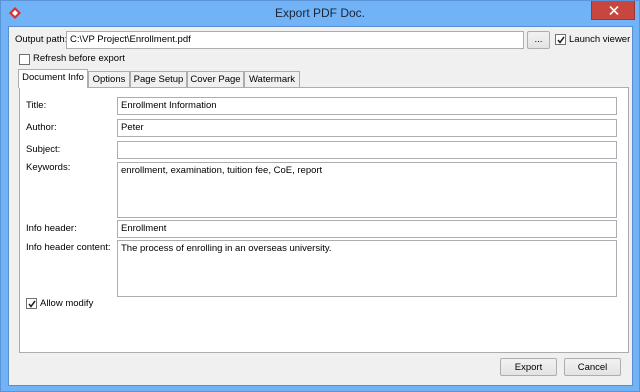 The height and width of the screenshot is (392, 640). I want to click on title-bar: Export PDF Doc., so click(320, 13).